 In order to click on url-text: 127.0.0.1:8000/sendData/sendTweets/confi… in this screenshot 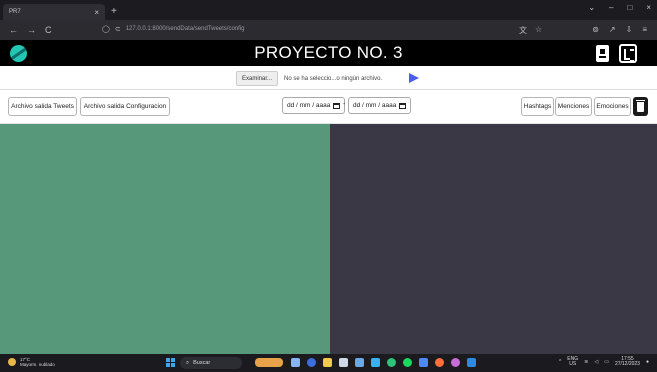, I will do `click(185, 29)`.